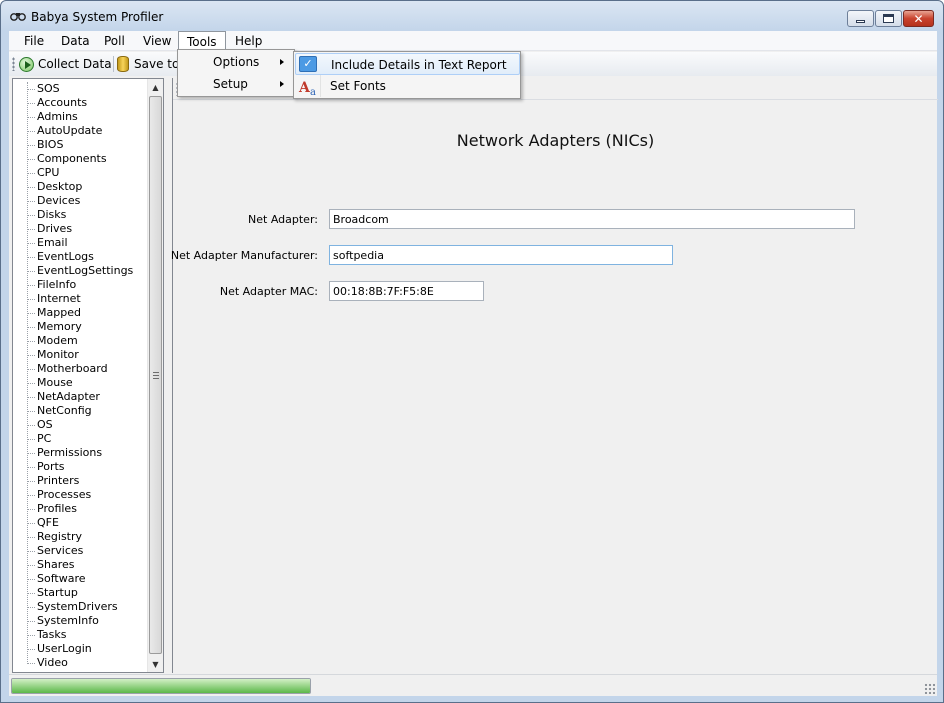  I want to click on maximize-icon, so click(888, 18).